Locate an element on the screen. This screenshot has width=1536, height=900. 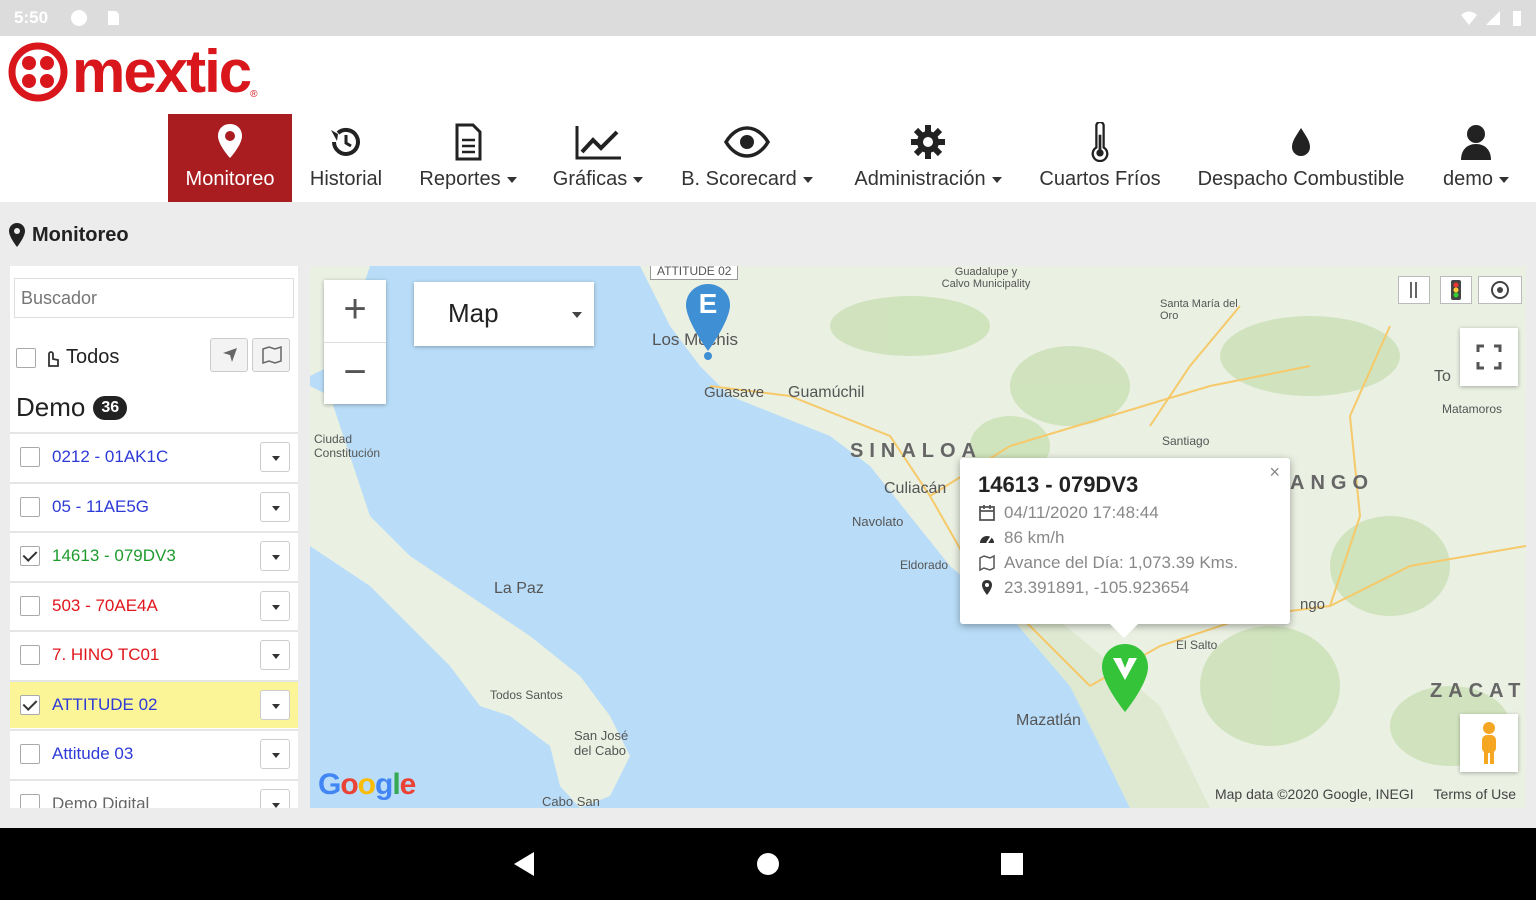
nav-cuartos-frios: Cuartos Fríos is located at coordinates (1100, 158).